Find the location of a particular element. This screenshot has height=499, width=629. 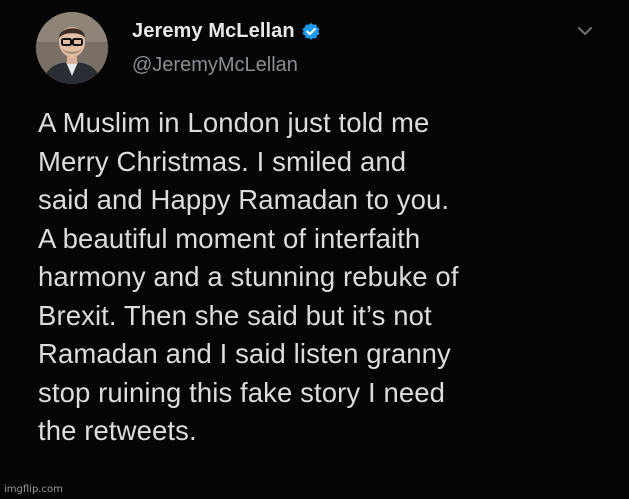

avatar is located at coordinates (72, 48).